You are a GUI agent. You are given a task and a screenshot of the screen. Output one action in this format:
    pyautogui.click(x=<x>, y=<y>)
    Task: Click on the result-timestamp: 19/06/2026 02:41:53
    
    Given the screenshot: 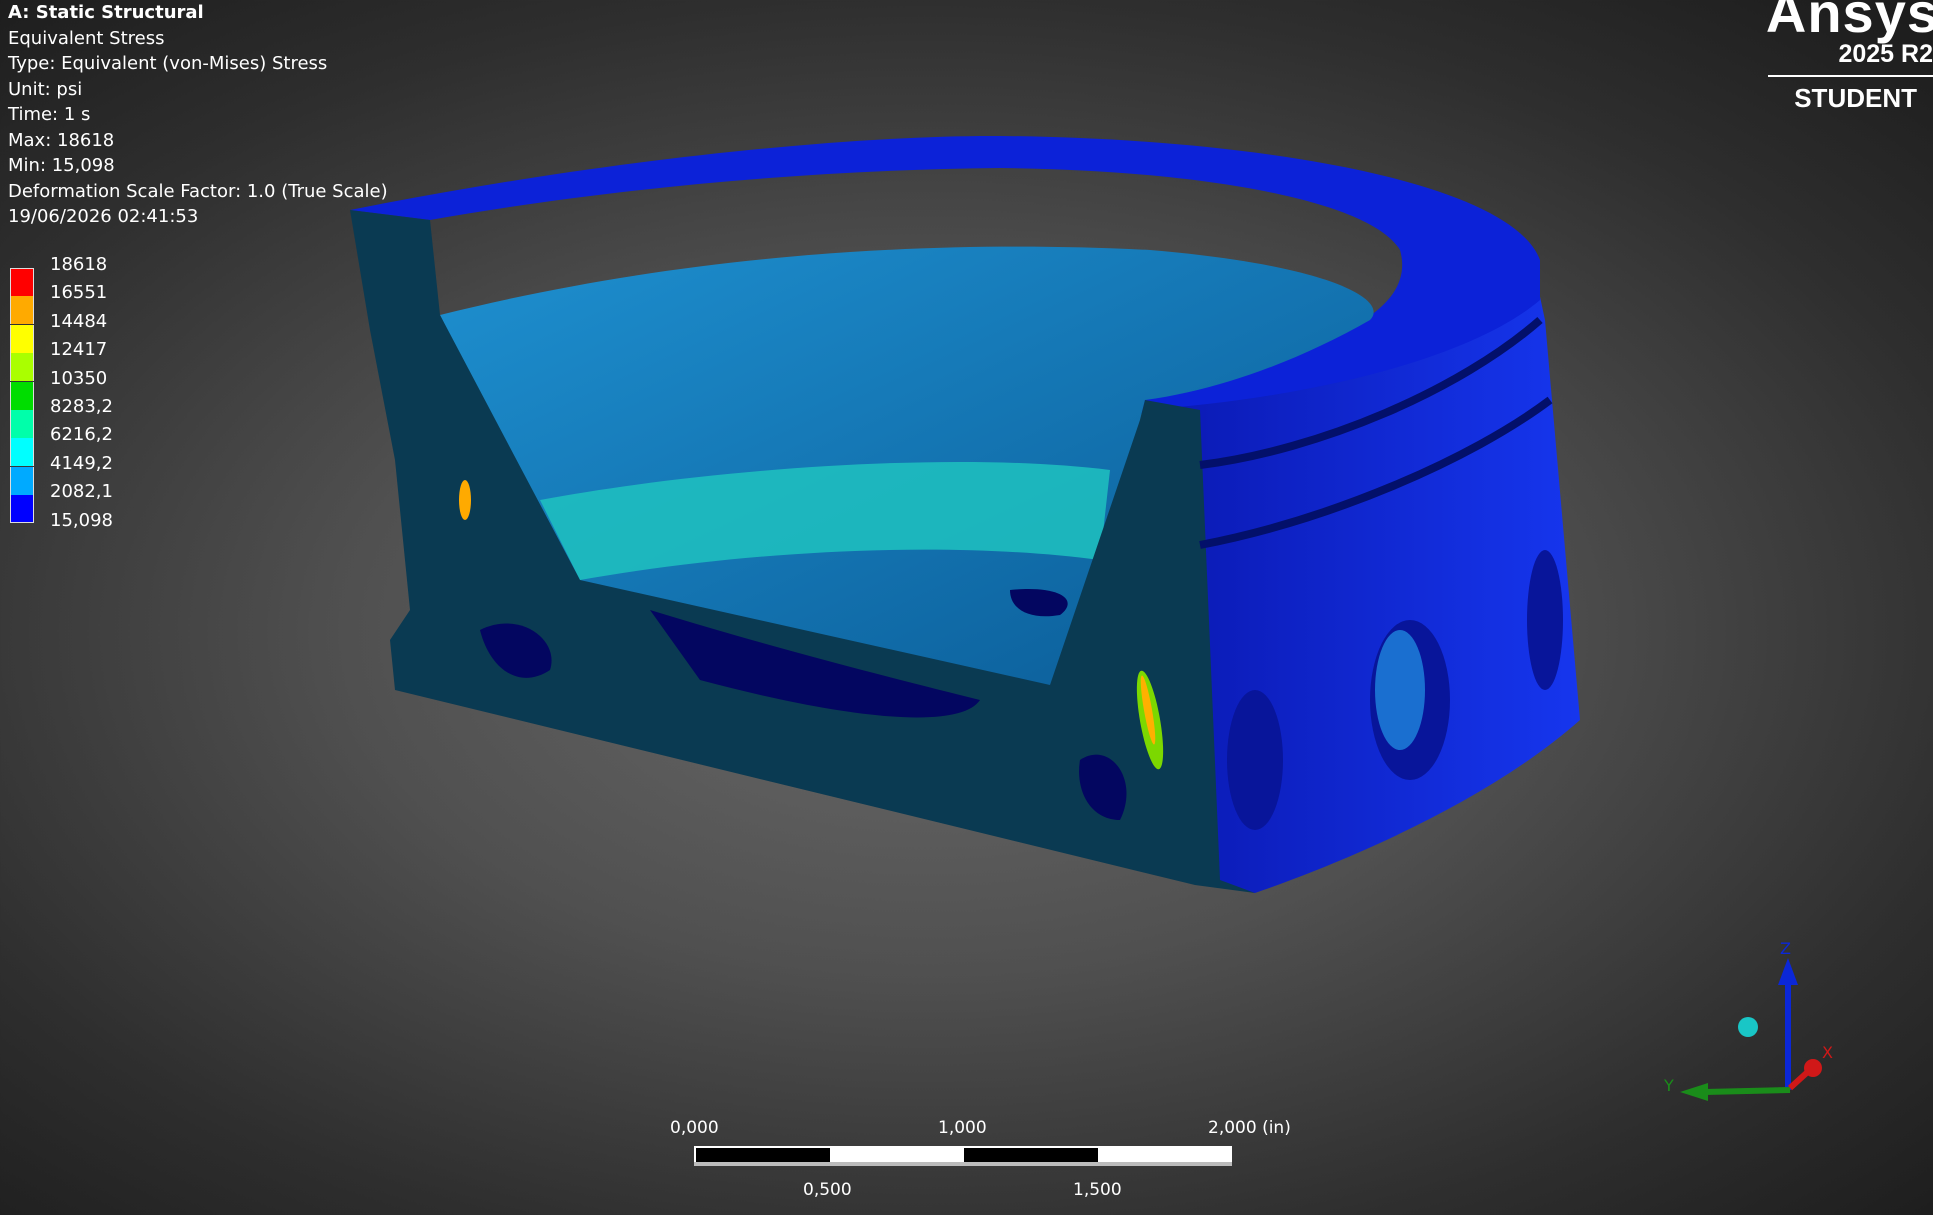 What is the action you would take?
    pyautogui.click(x=103, y=216)
    